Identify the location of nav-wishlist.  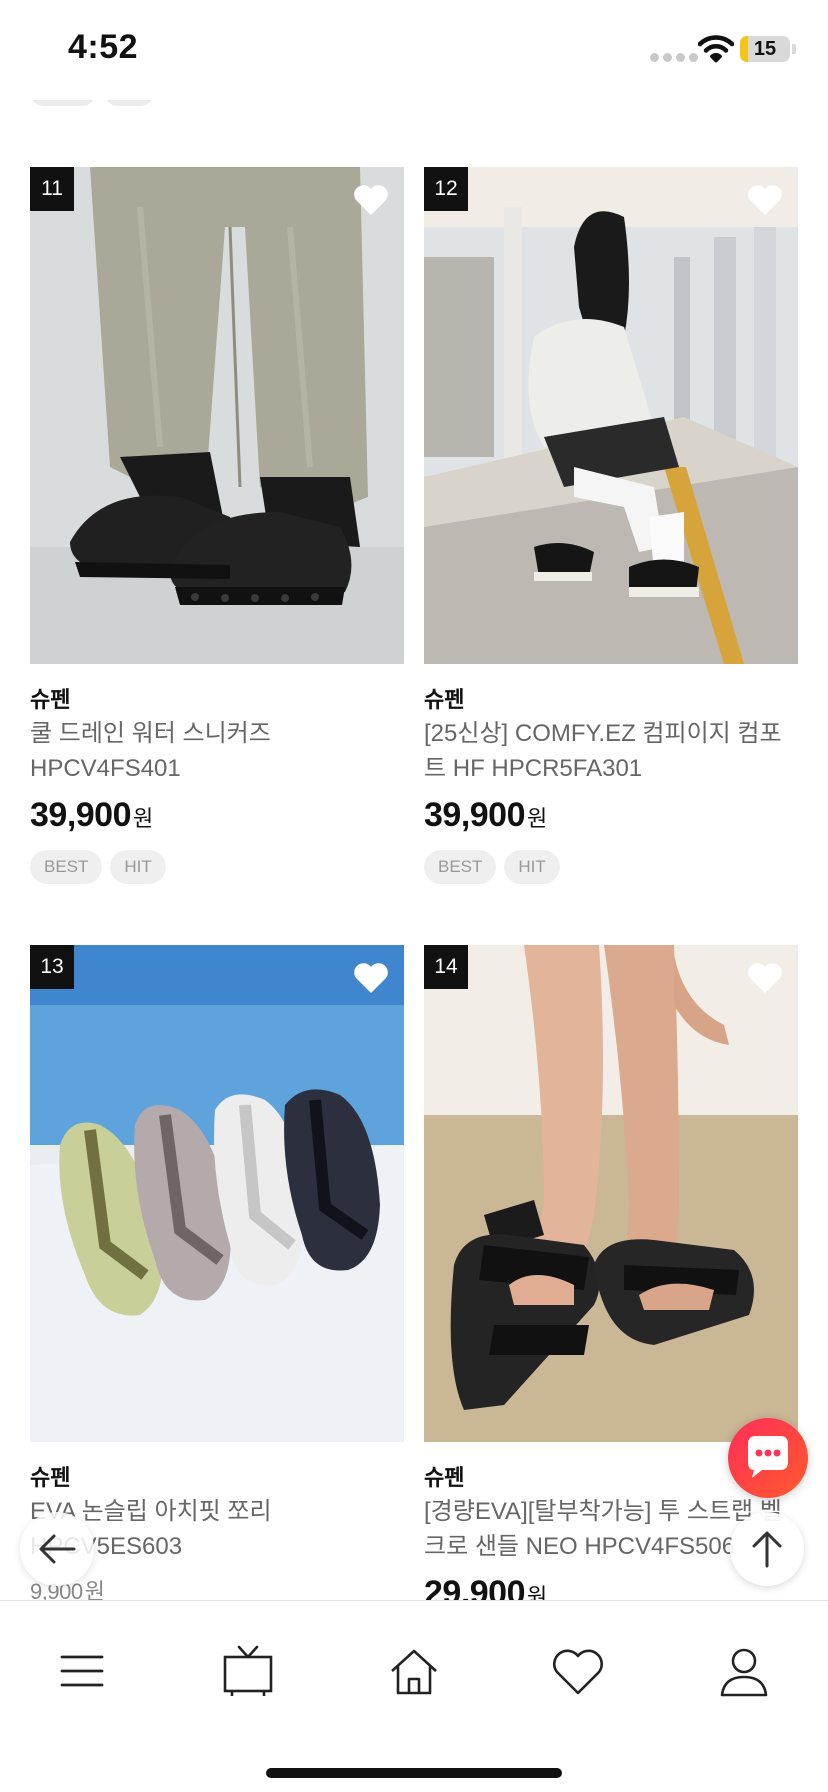
(578, 1671).